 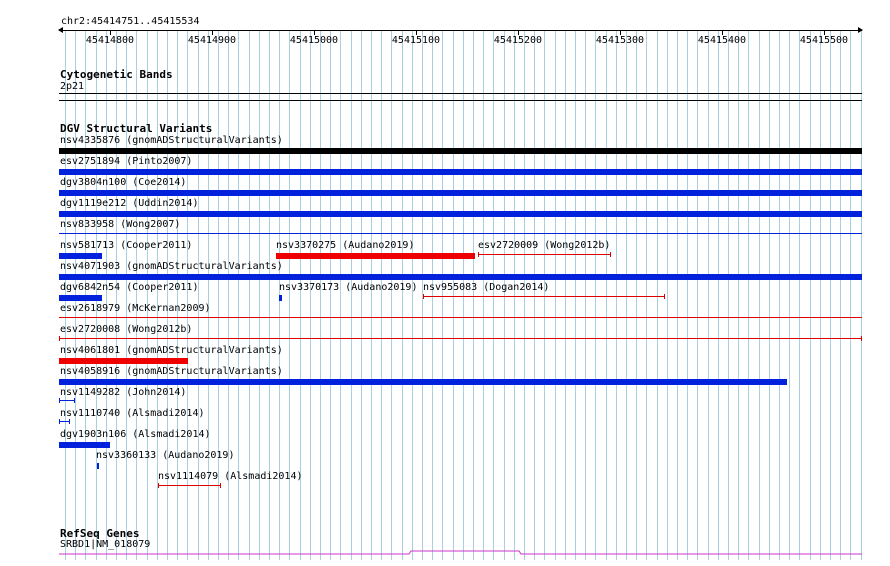 I want to click on variant-label: nsv1110740 (Alsmadi2014), so click(x=132, y=413).